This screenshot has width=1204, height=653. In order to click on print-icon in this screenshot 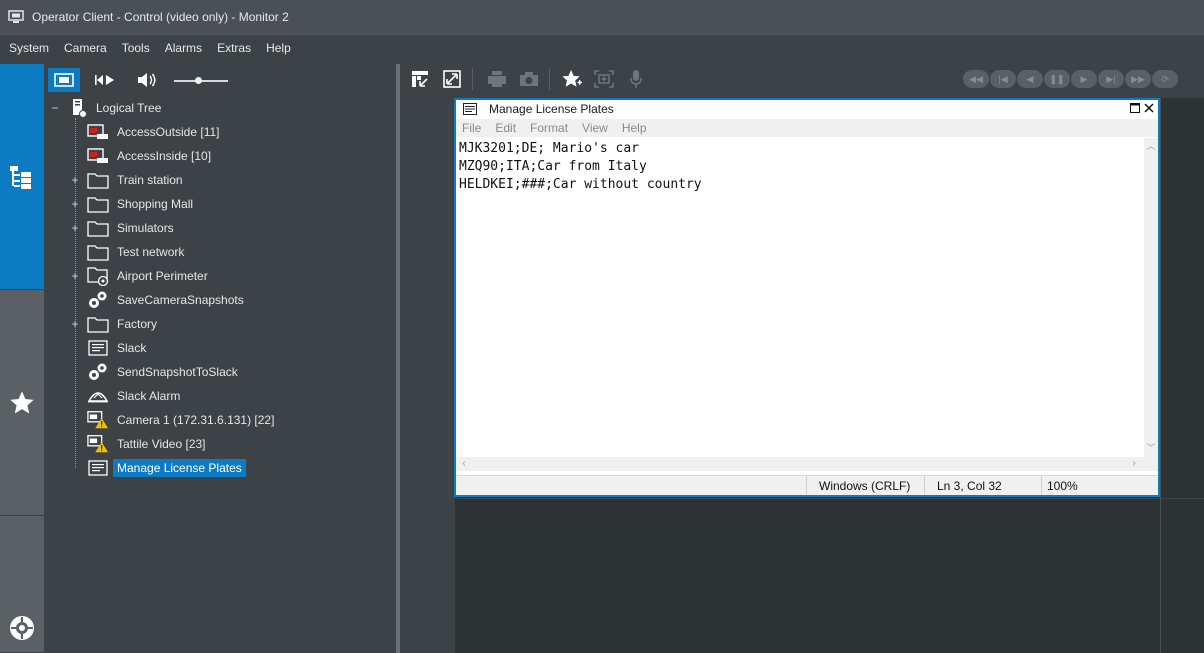, I will do `click(497, 79)`.